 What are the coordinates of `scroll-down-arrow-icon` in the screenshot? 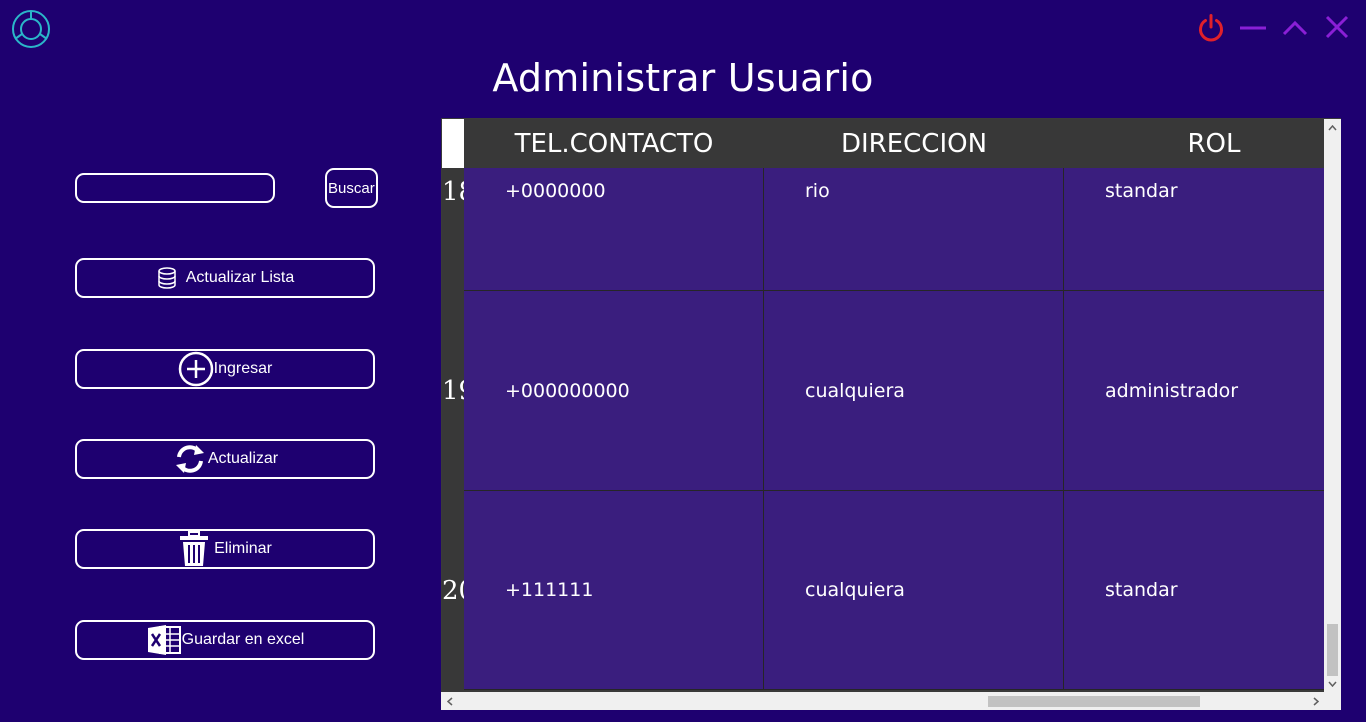 It's located at (1332, 683).